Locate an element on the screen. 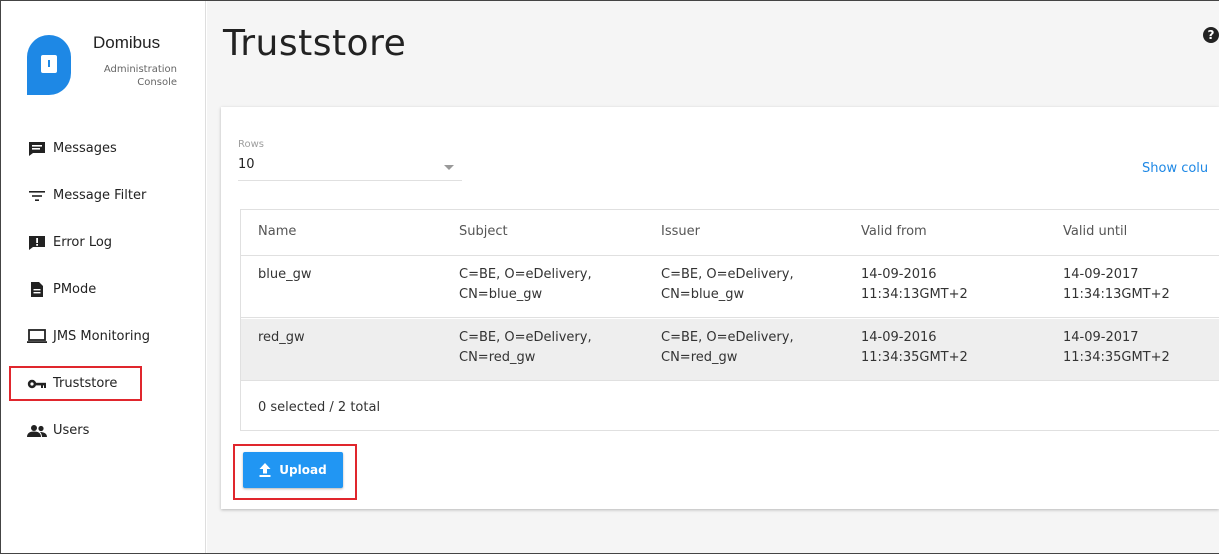 The width and height of the screenshot is (1219, 554). brand: Domibus Administration Console is located at coordinates (114, 64).